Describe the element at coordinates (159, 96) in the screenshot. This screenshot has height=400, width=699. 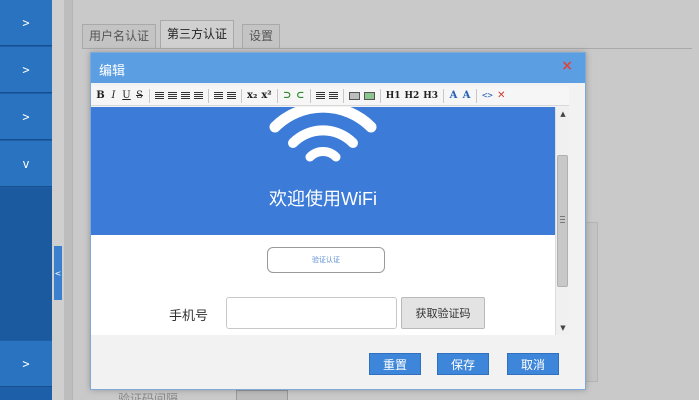
I see `align-left-icon` at that location.